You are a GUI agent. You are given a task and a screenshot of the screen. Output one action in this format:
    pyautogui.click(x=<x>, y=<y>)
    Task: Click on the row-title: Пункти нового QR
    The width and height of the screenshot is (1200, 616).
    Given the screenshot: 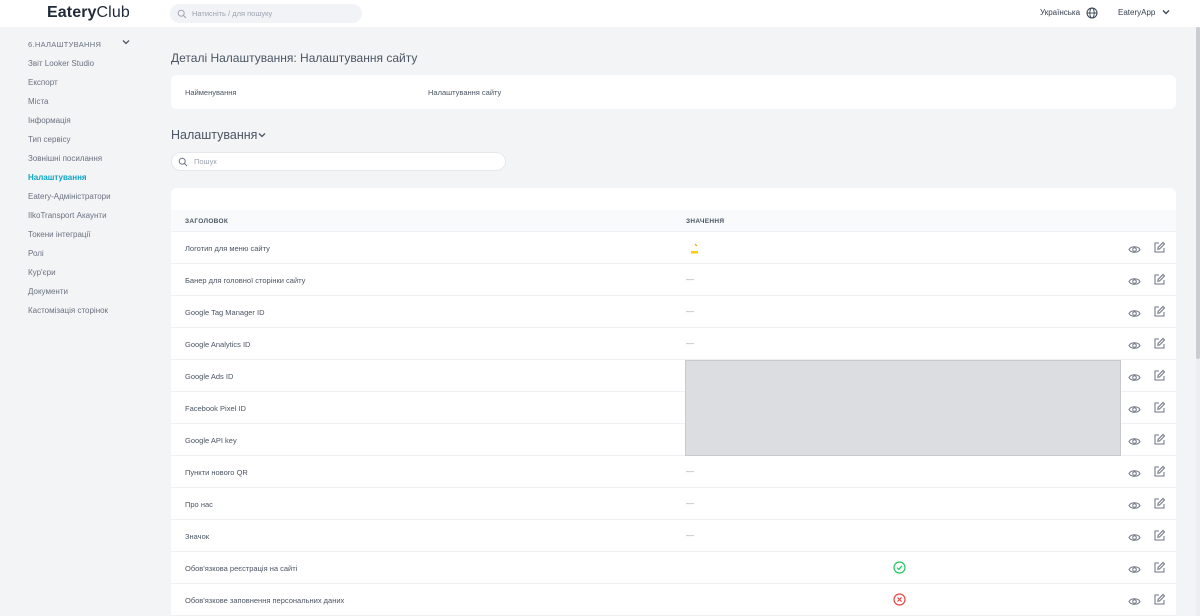 What is the action you would take?
    pyautogui.click(x=216, y=472)
    